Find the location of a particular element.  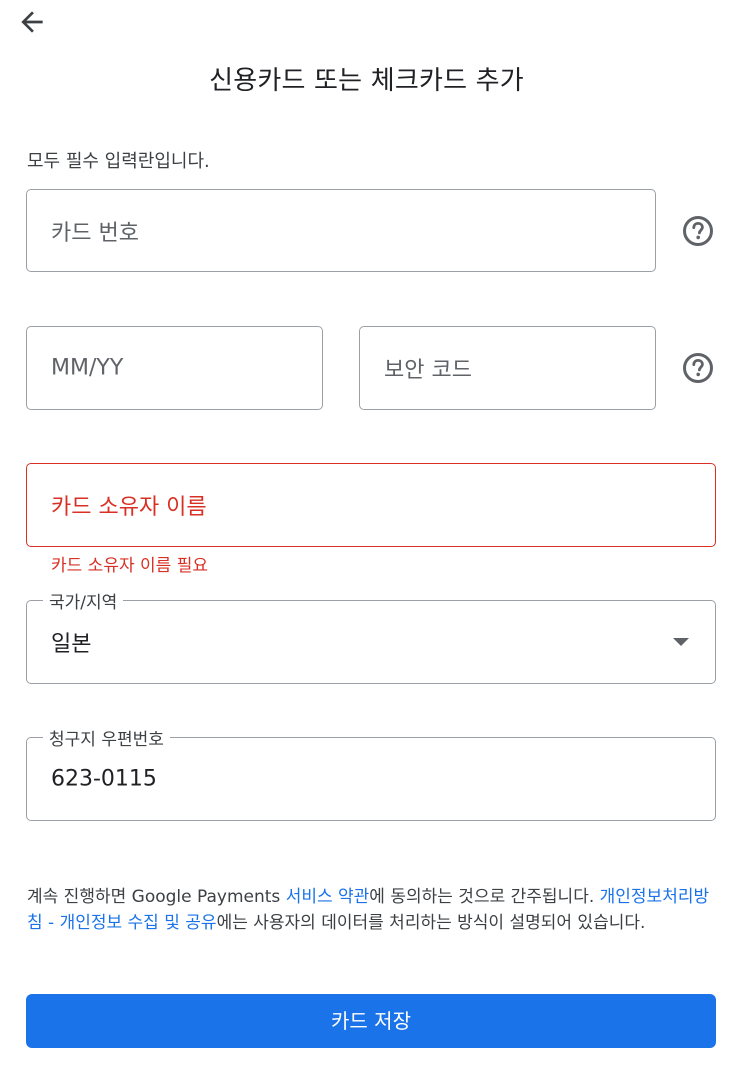

caret-down-icon is located at coordinates (681, 642).